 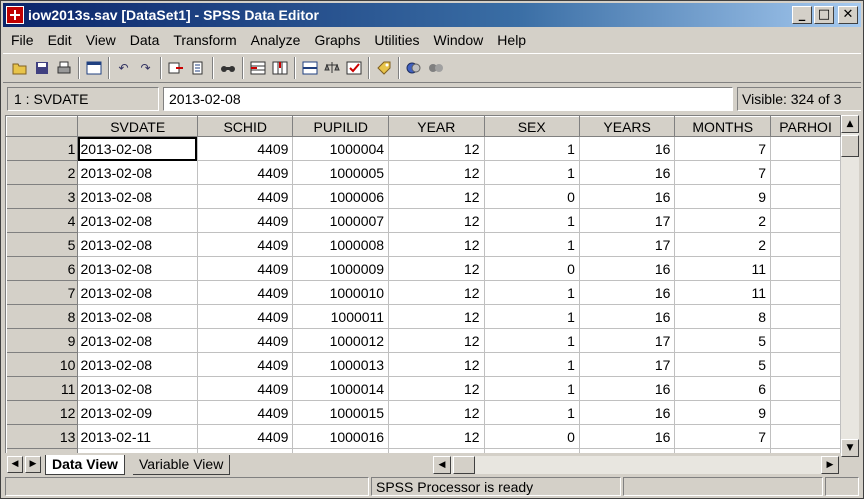 I want to click on menu-view: View, so click(x=101, y=40).